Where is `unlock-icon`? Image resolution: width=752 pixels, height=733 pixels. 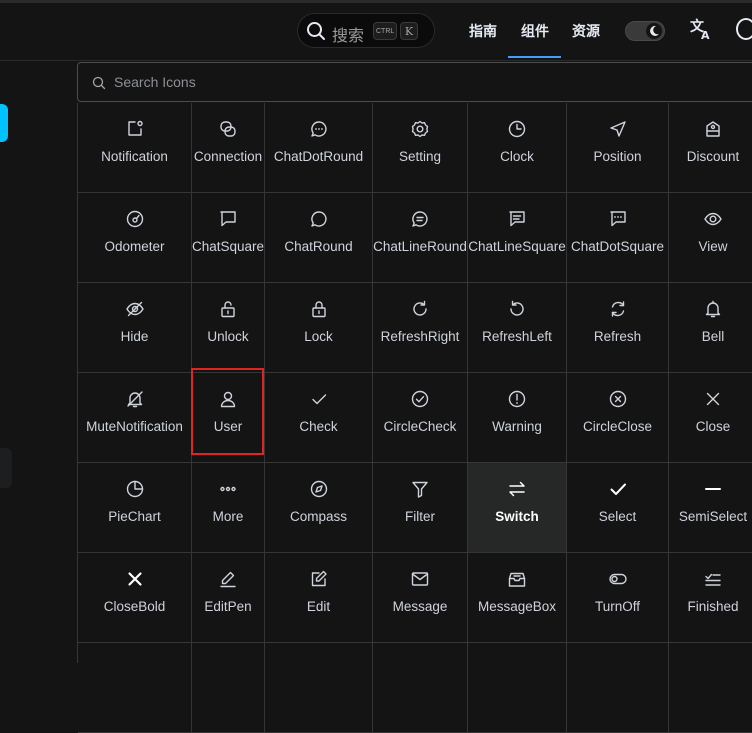 unlock-icon is located at coordinates (228, 309).